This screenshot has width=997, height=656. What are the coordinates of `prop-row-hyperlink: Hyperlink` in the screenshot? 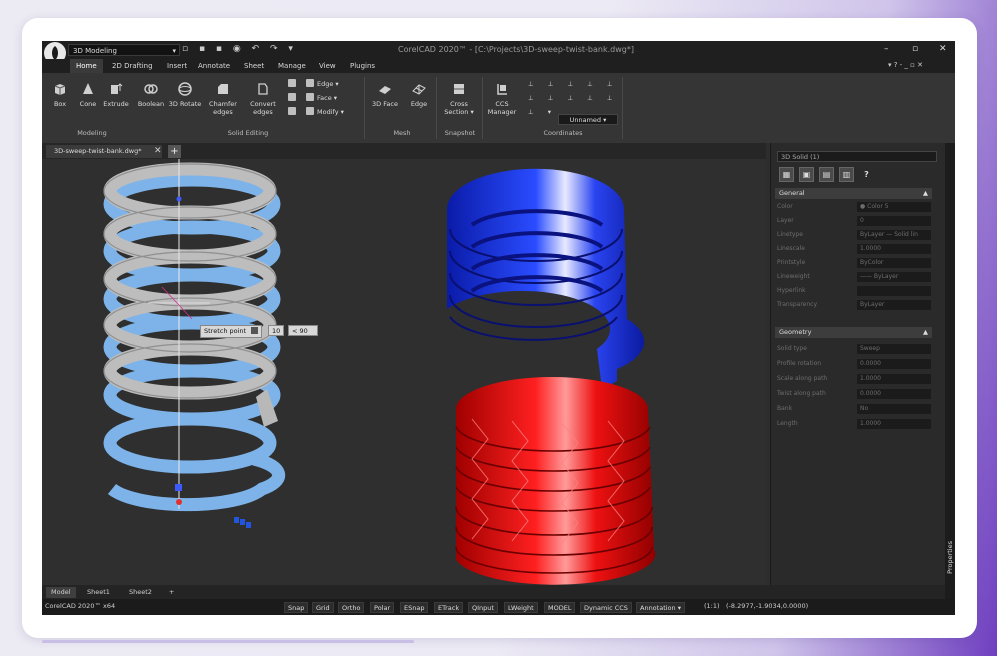 It's located at (854, 291).